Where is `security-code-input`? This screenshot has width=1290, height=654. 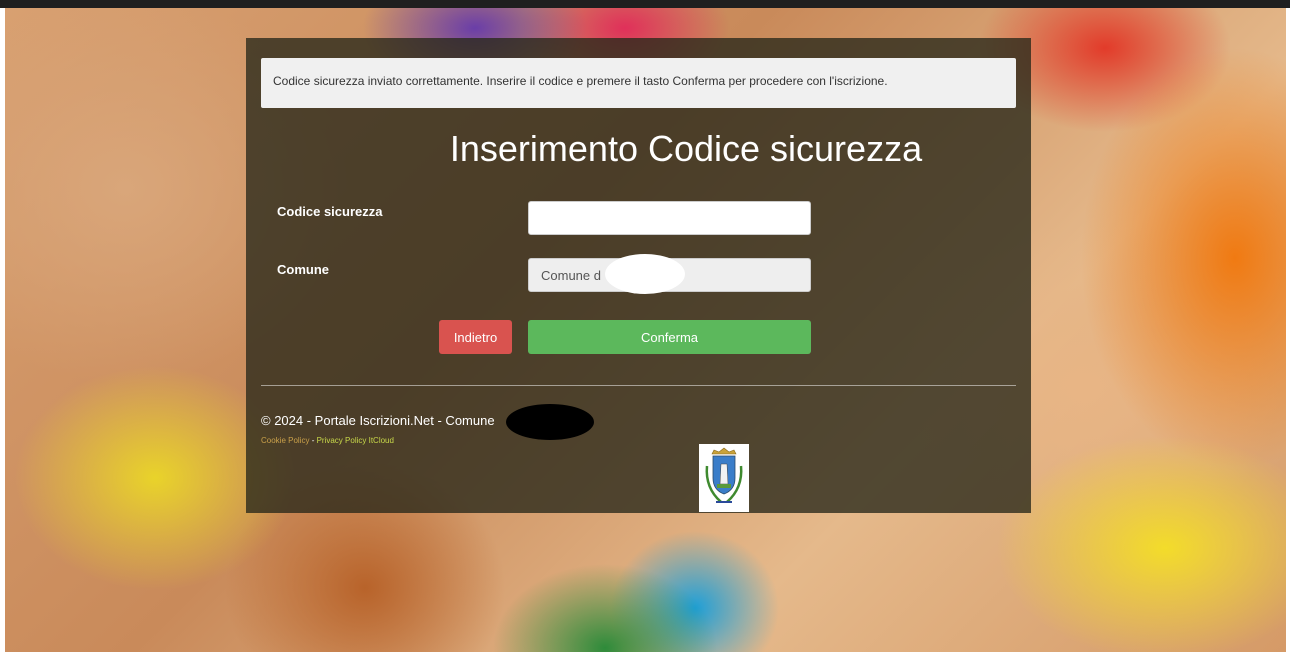 security-code-input is located at coordinates (669, 218).